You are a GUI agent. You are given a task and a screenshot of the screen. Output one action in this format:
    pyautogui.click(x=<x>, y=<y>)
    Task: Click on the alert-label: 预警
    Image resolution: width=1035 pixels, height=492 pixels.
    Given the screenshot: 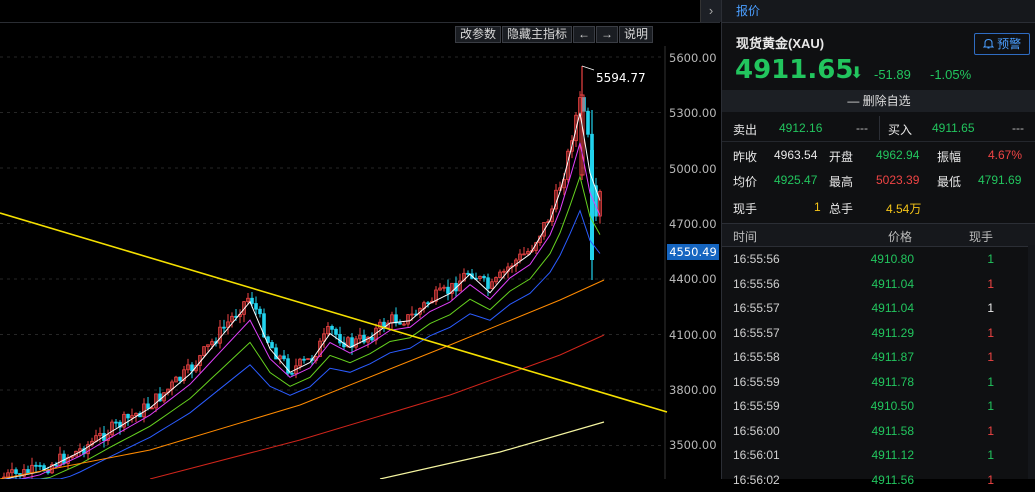 What is the action you would take?
    pyautogui.click(x=1009, y=44)
    